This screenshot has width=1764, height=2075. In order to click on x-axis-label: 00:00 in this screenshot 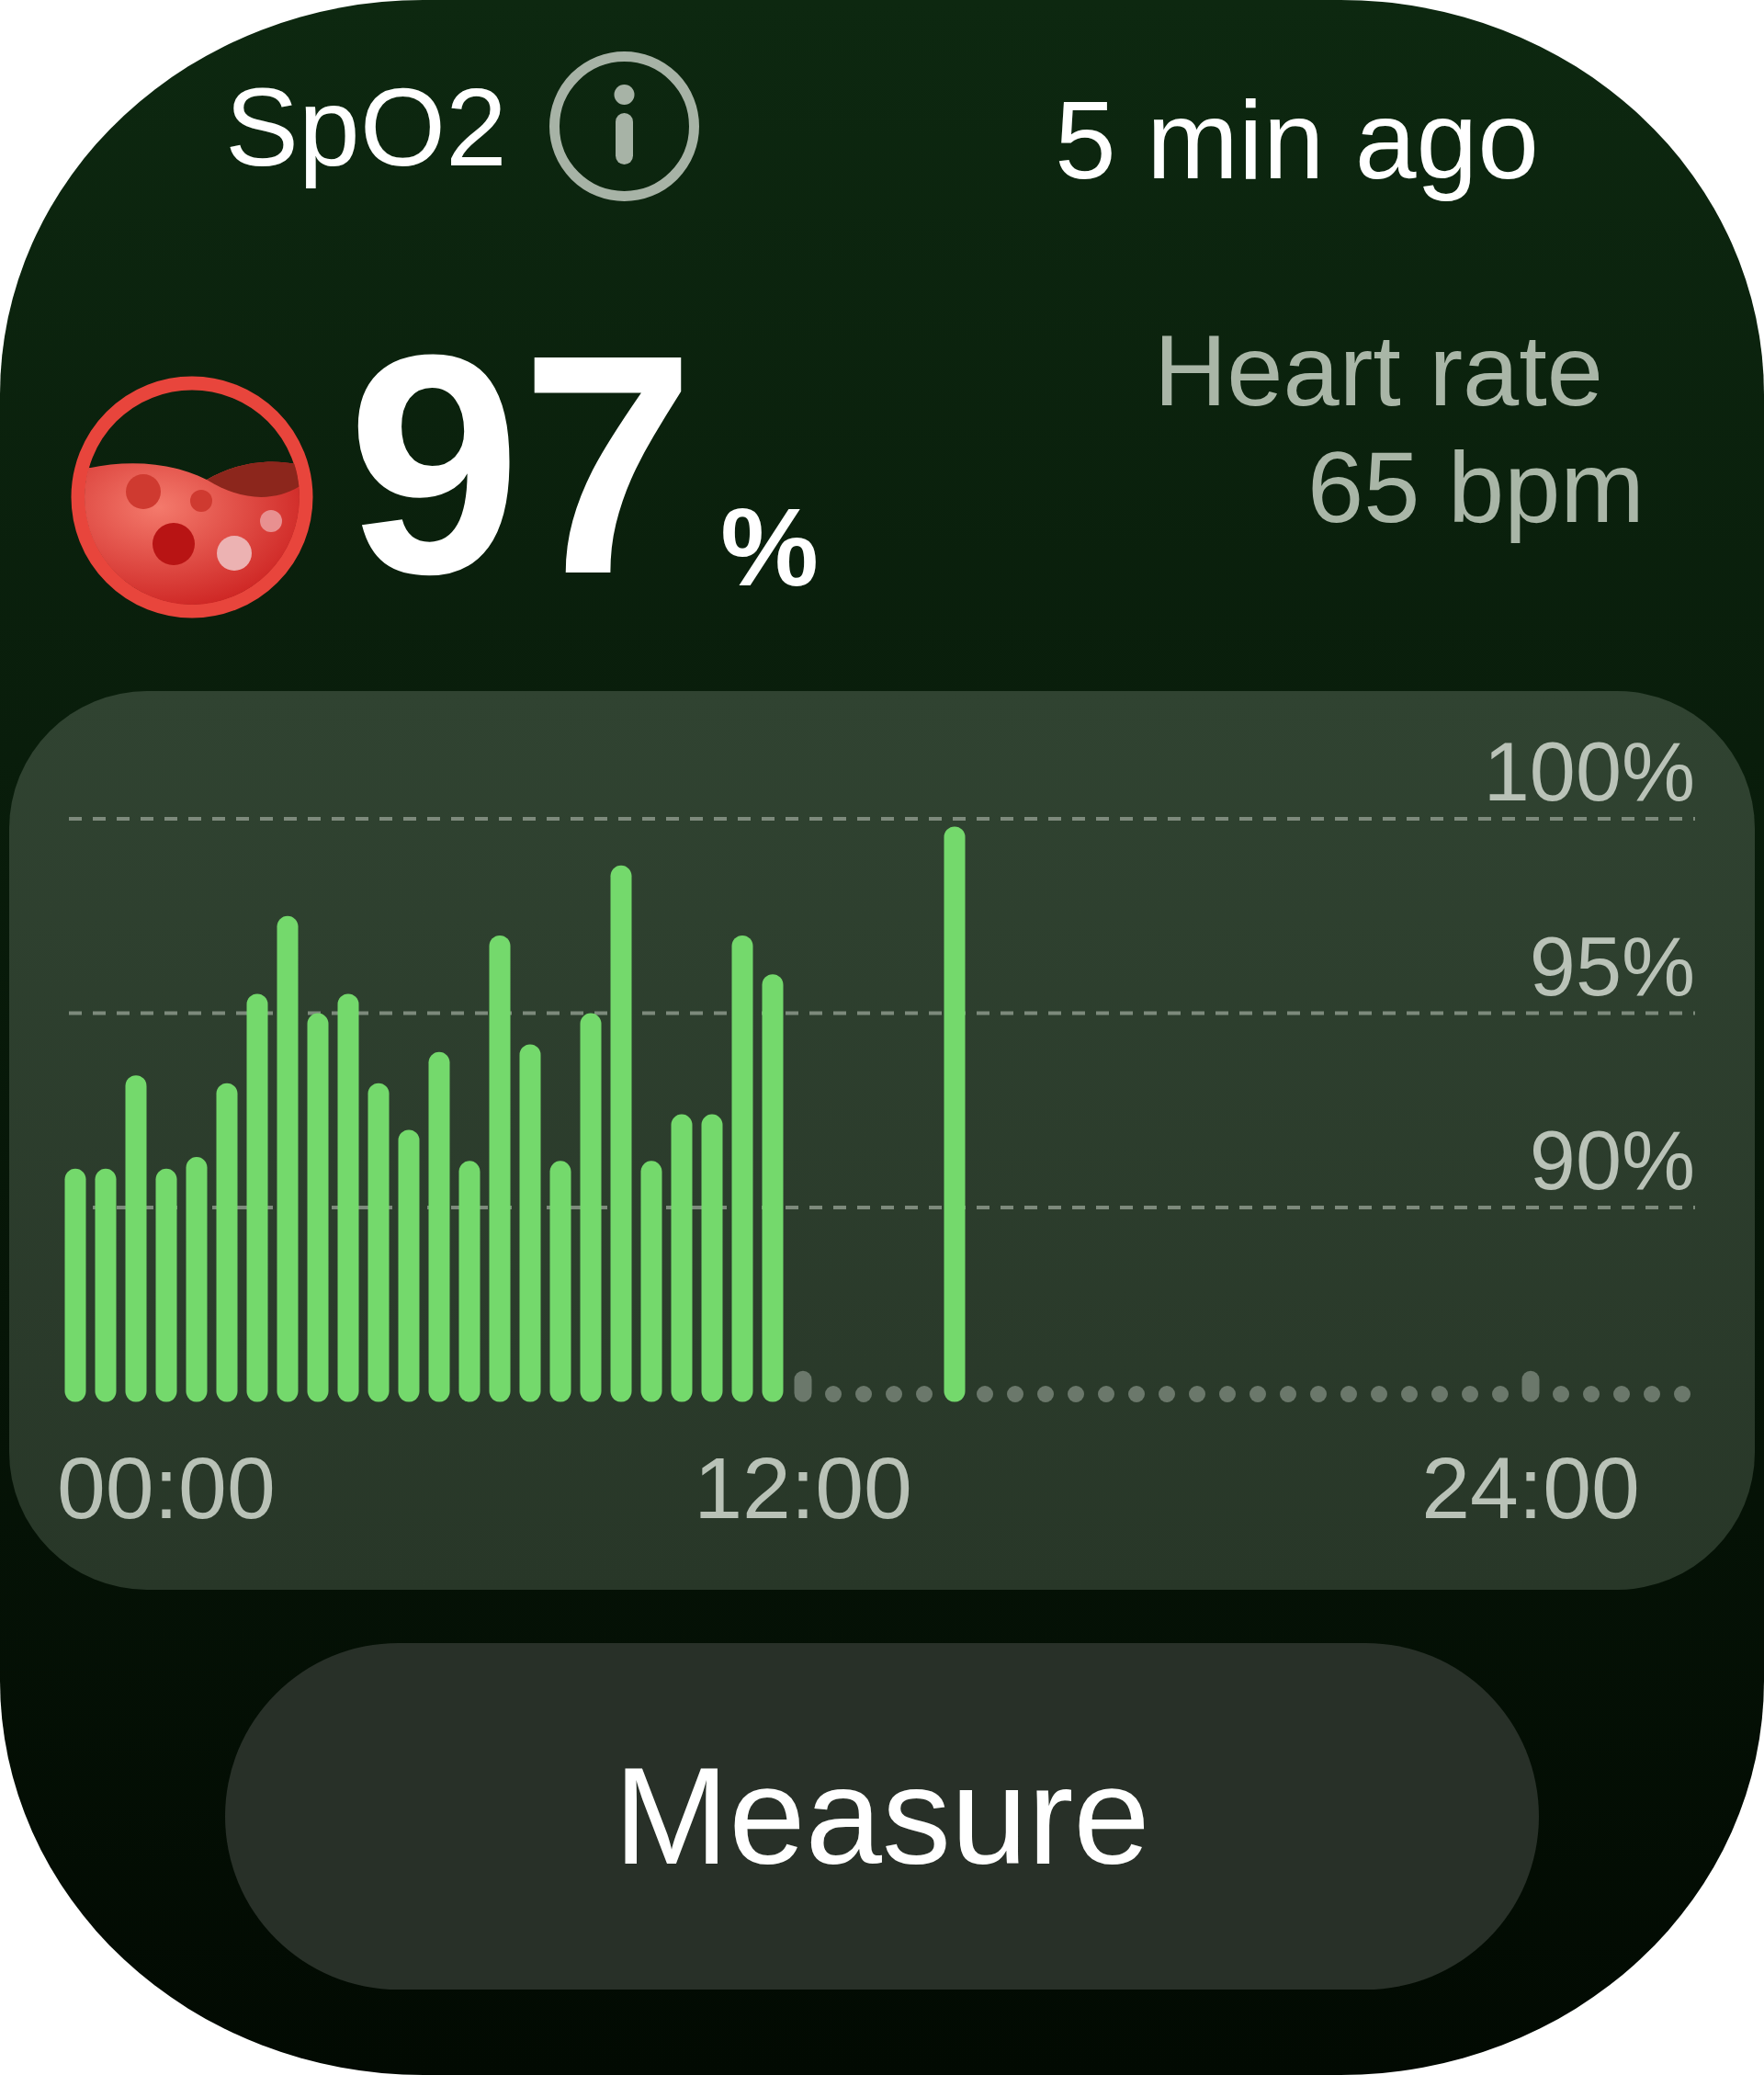, I will do `click(166, 1487)`.